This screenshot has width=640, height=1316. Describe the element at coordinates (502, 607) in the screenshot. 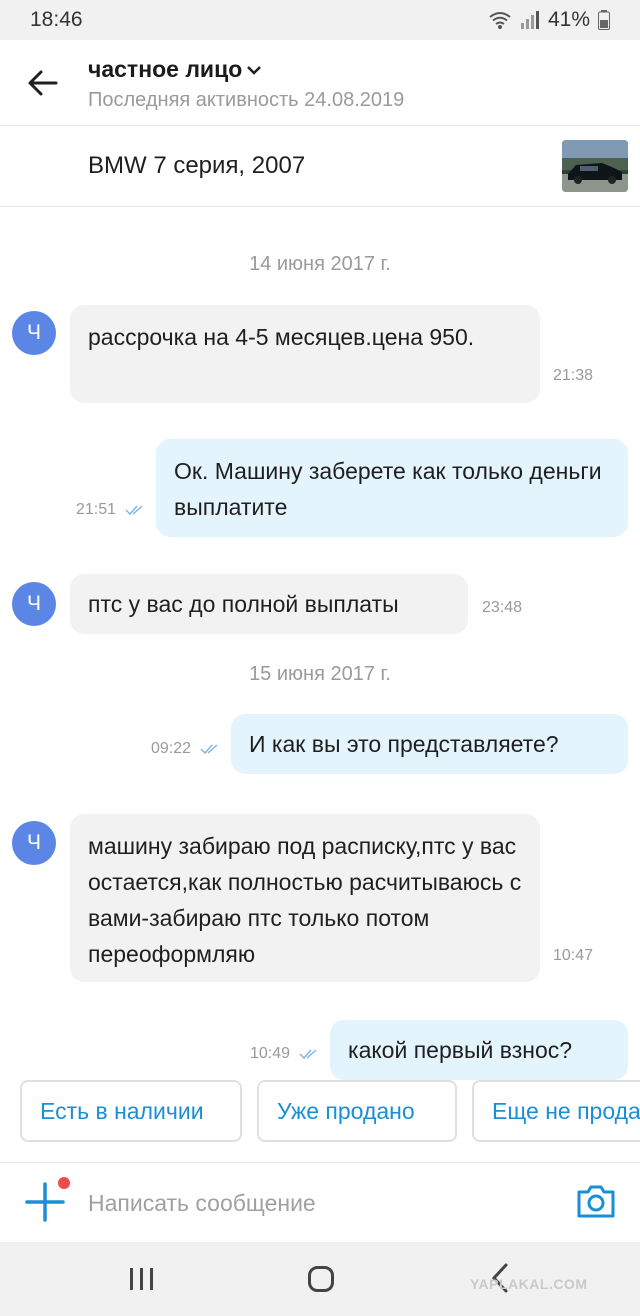

I see `message-time: 23:48` at that location.